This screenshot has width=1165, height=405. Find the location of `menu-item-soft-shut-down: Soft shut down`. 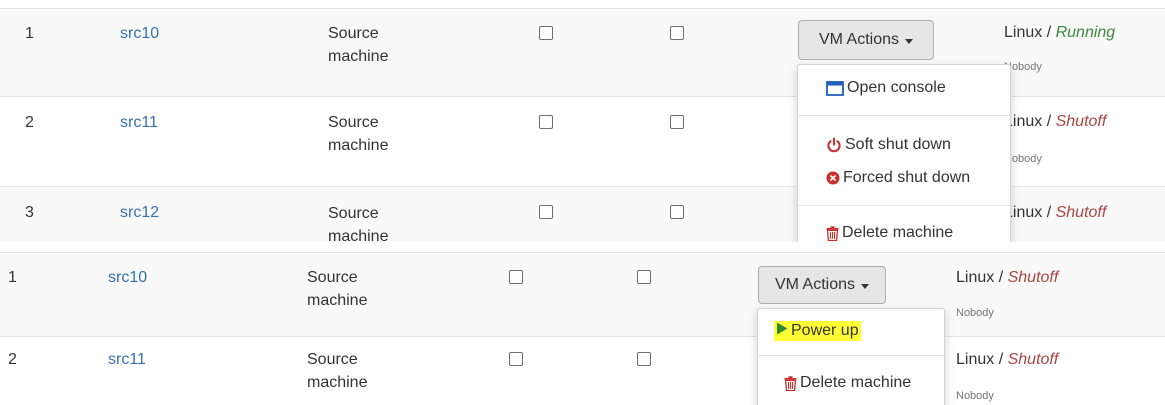

menu-item-soft-shut-down: Soft shut down is located at coordinates (904, 145).